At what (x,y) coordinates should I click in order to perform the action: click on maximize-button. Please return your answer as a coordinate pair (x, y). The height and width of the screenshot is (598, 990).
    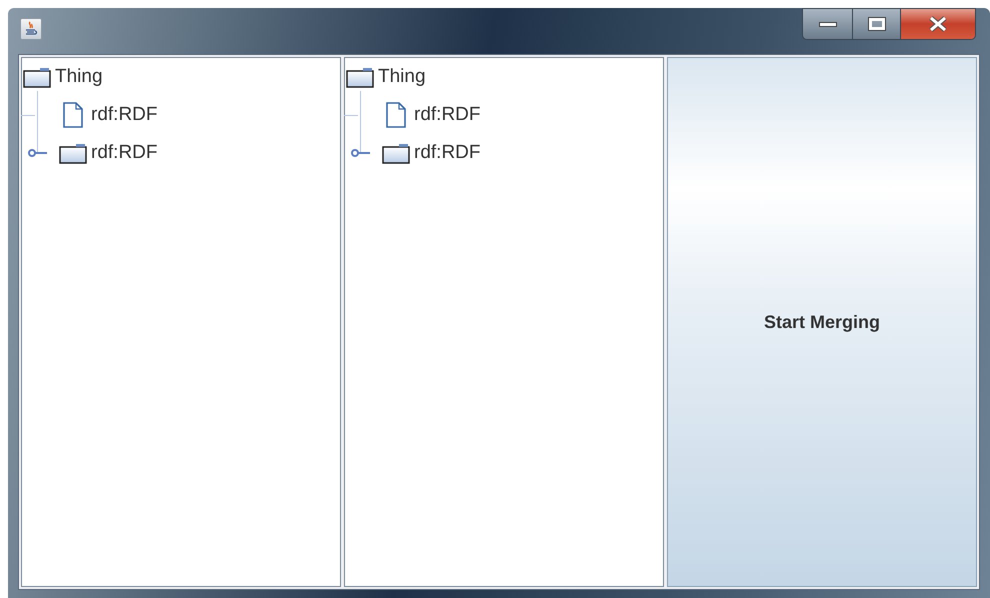
    Looking at the image, I should click on (877, 24).